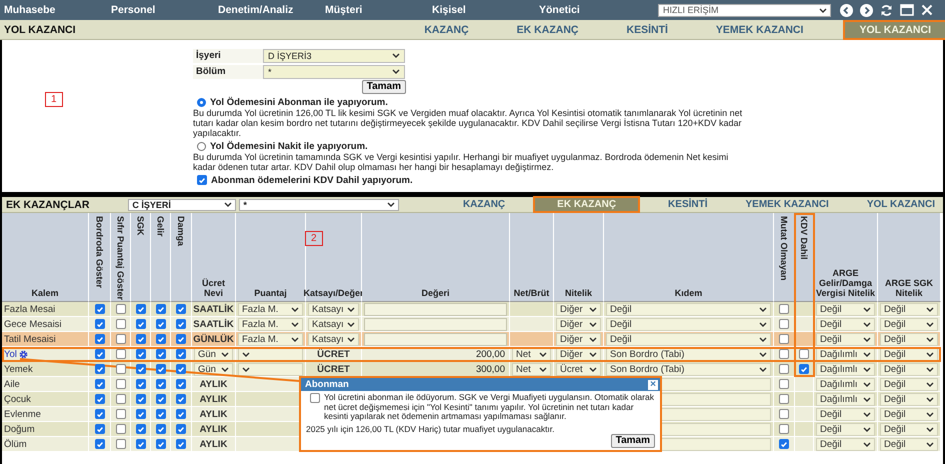  I want to click on company-dropdown: C İŞYERİ, so click(182, 204).